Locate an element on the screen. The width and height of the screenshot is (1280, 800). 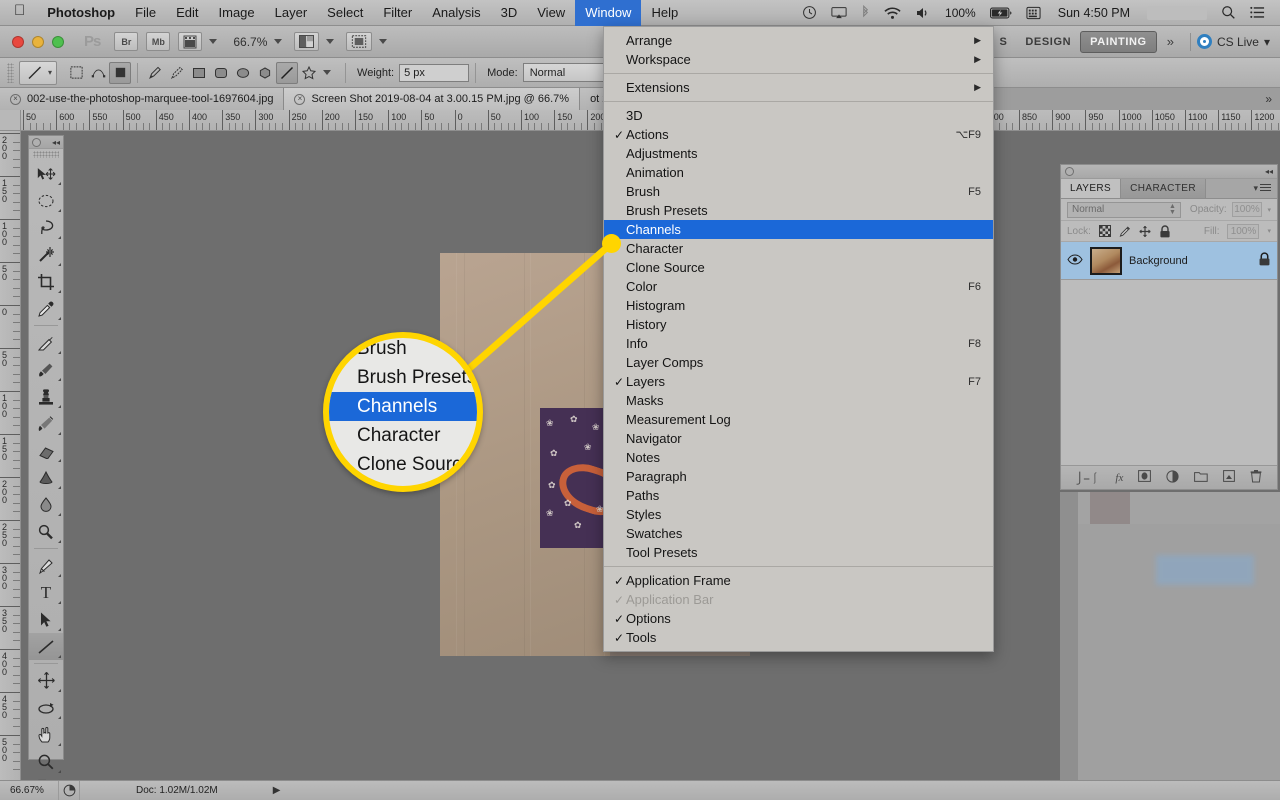
layer-thumbnail is located at coordinates (1106, 260).